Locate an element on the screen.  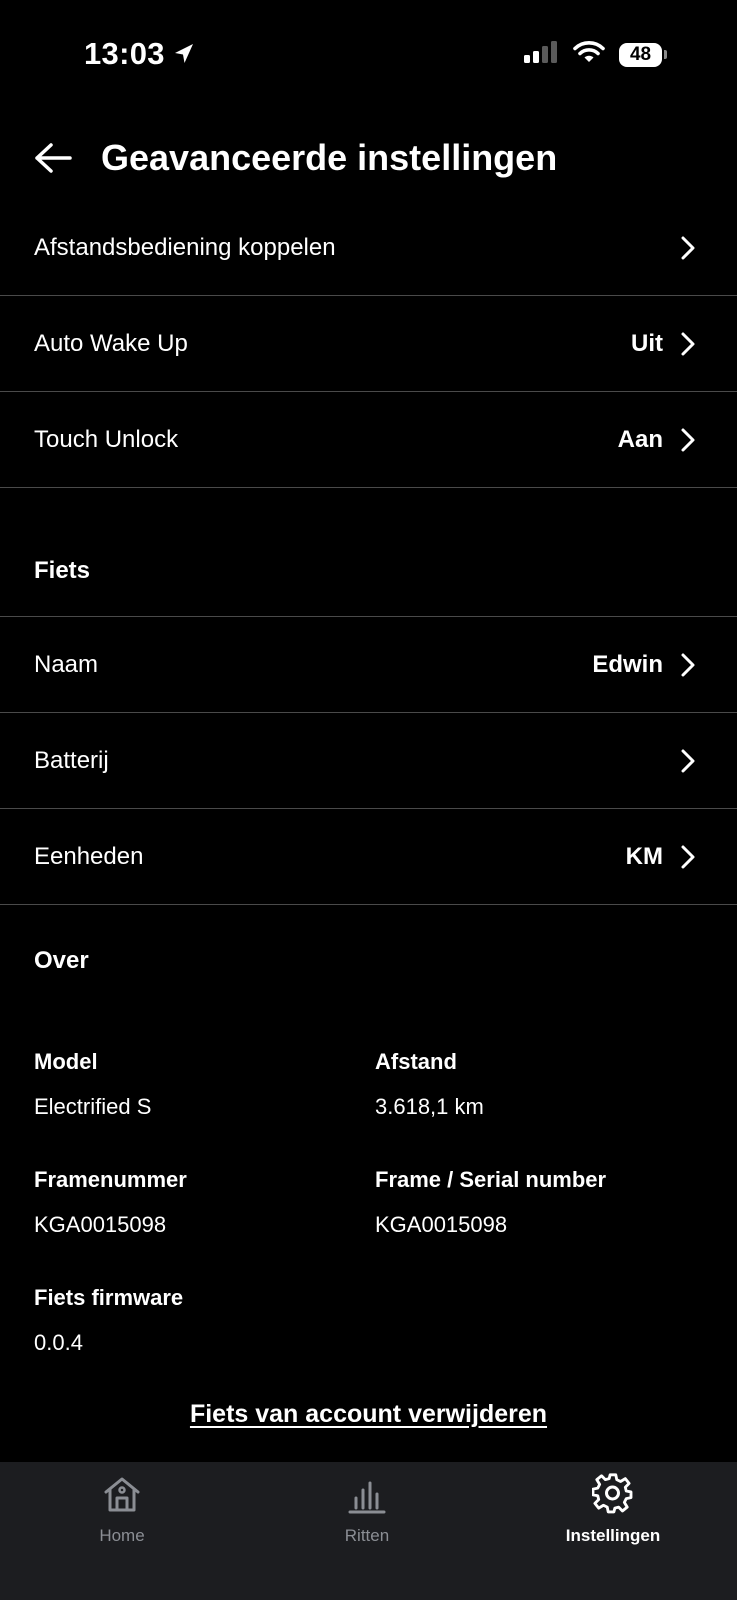
tab-label: Instellingen is located at coordinates (613, 1535).